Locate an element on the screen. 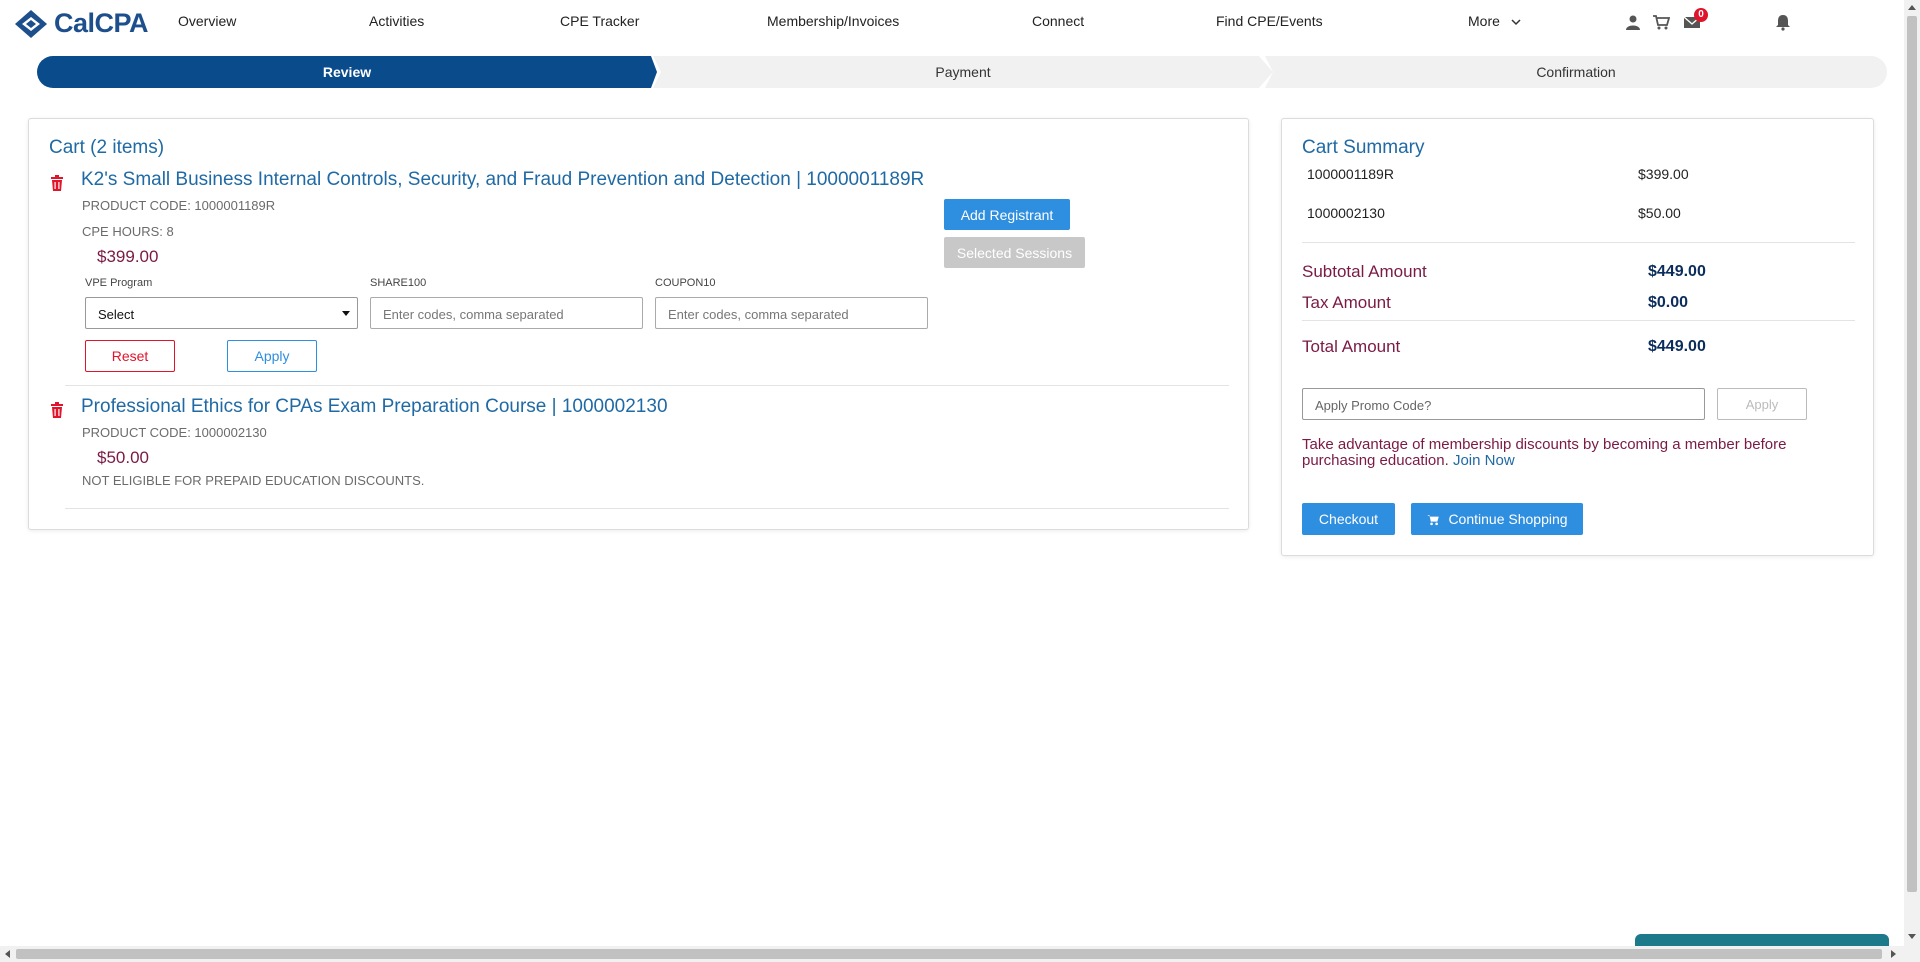  scroll-right-arrow-icon is located at coordinates (1893, 954).